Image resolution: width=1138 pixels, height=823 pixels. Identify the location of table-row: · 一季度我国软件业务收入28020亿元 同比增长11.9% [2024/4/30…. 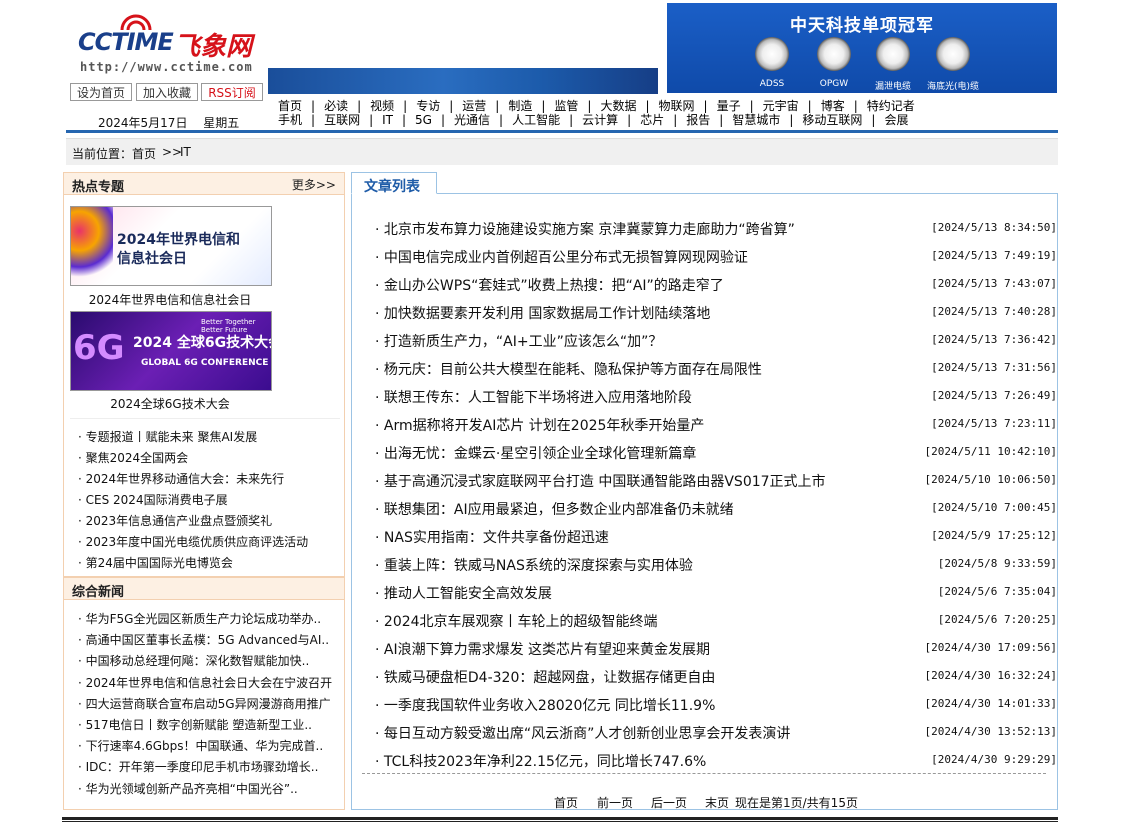
(716, 705).